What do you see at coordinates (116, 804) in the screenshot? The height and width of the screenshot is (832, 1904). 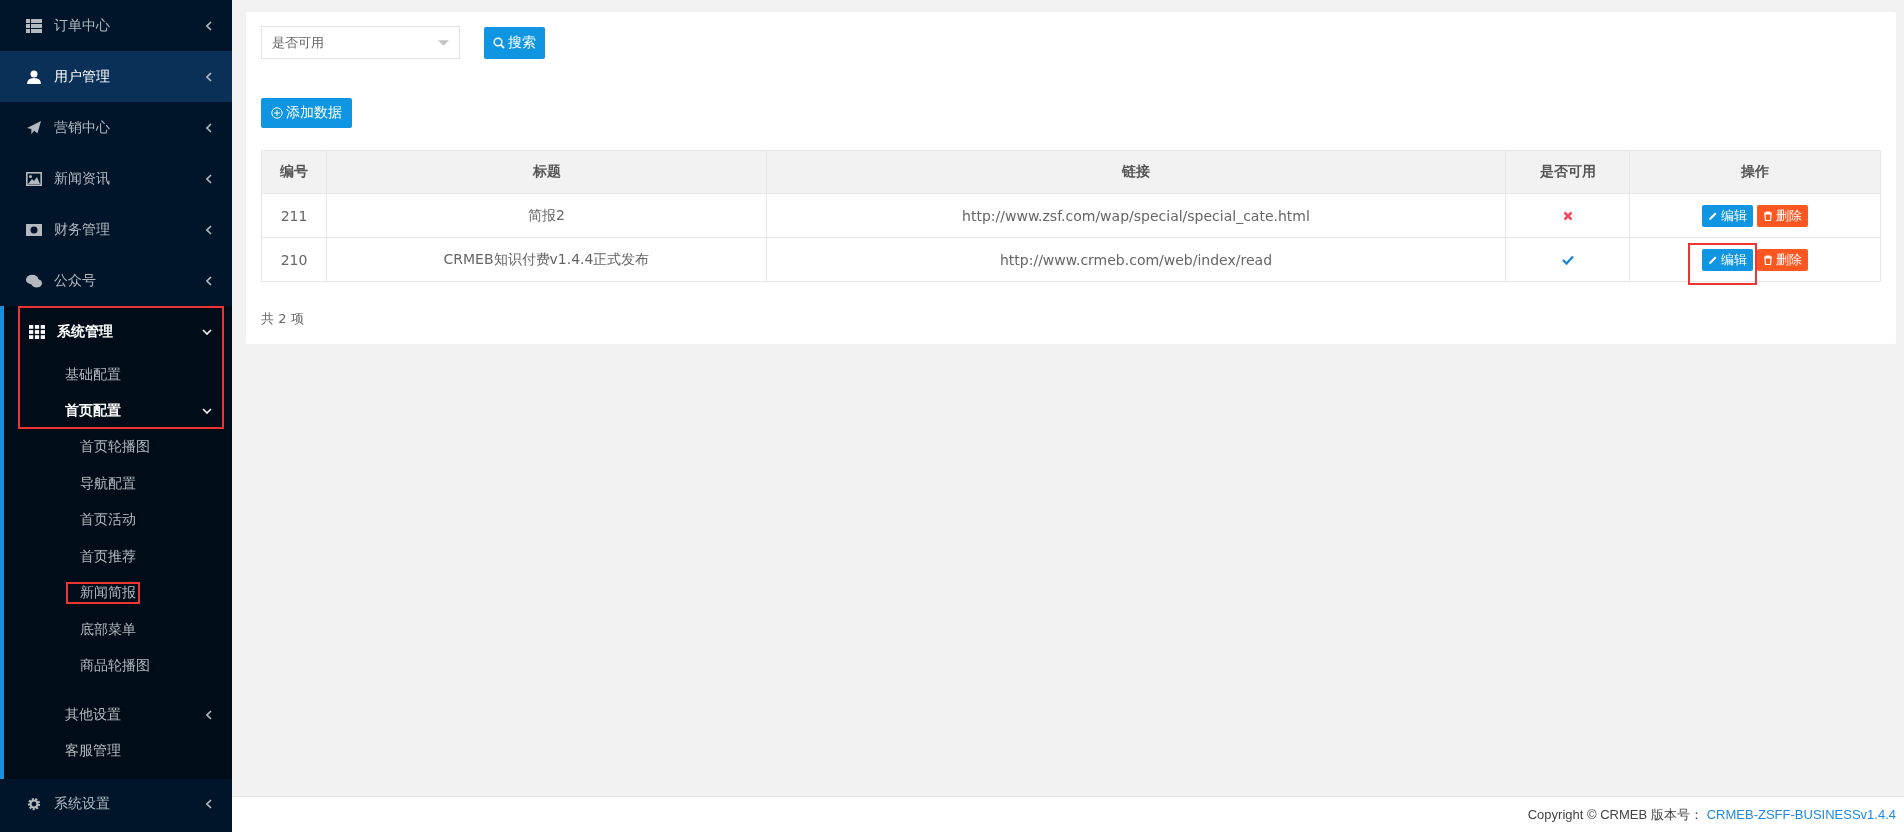 I see `menu-item: 系统设置` at bounding box center [116, 804].